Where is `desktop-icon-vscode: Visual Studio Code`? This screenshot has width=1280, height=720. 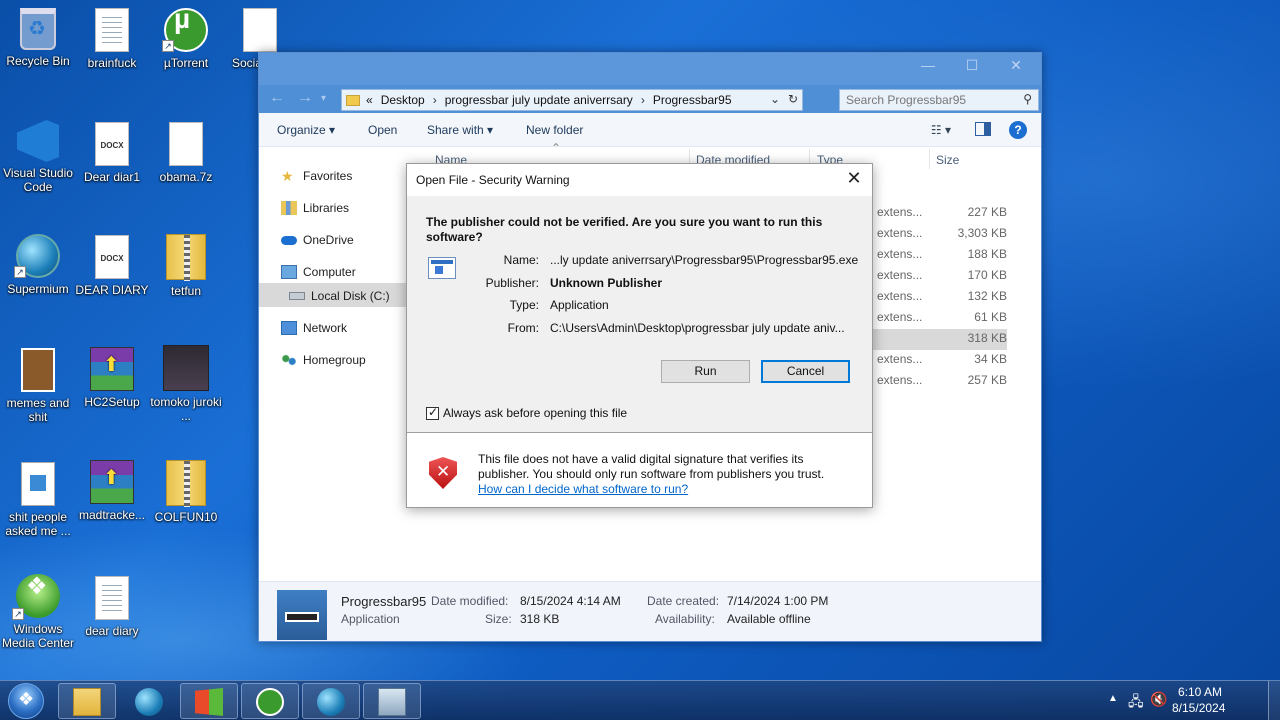 desktop-icon-vscode: Visual Studio Code is located at coordinates (38, 157).